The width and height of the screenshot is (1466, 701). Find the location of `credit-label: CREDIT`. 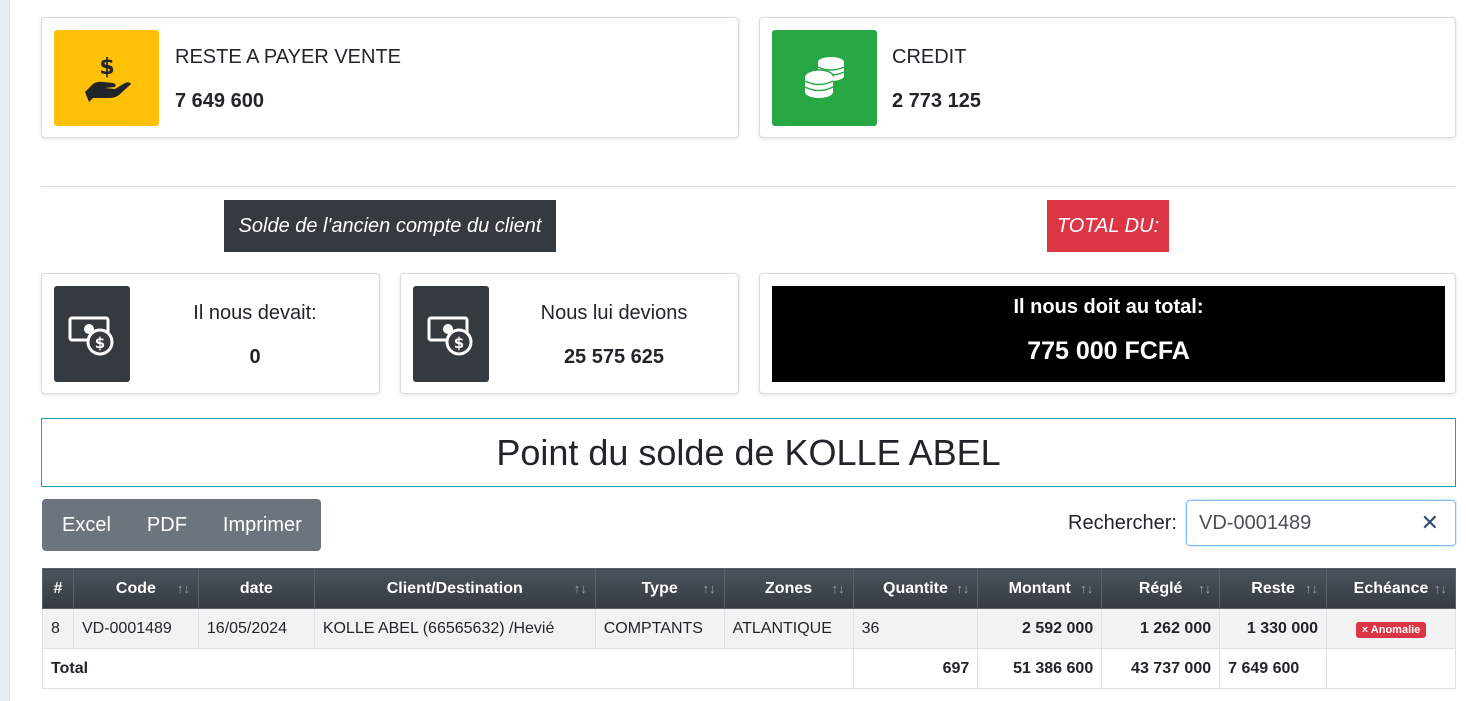

credit-label: CREDIT is located at coordinates (929, 57).